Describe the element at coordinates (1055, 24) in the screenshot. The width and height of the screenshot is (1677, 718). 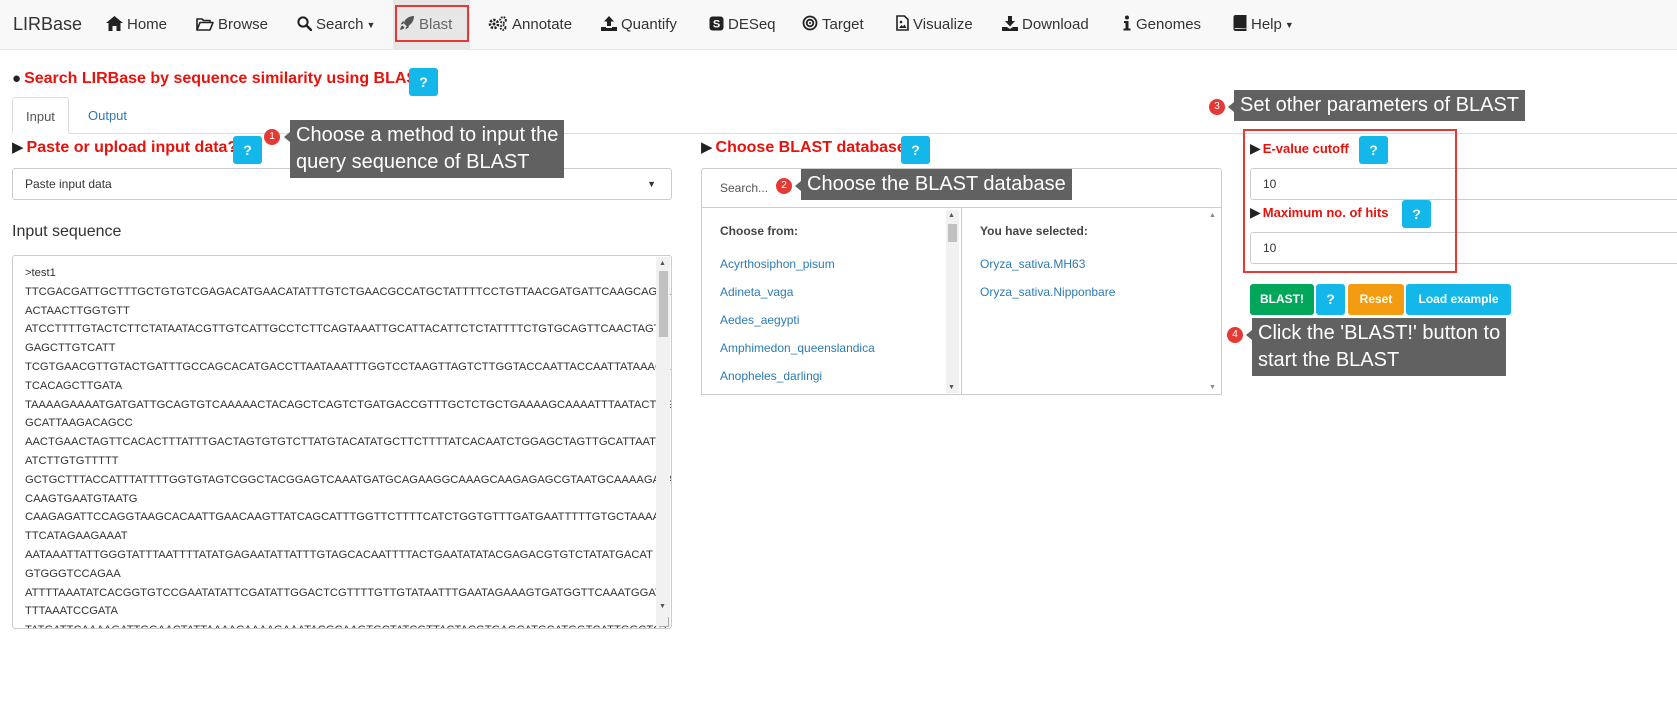
I see `nav-download-label: Download` at that location.